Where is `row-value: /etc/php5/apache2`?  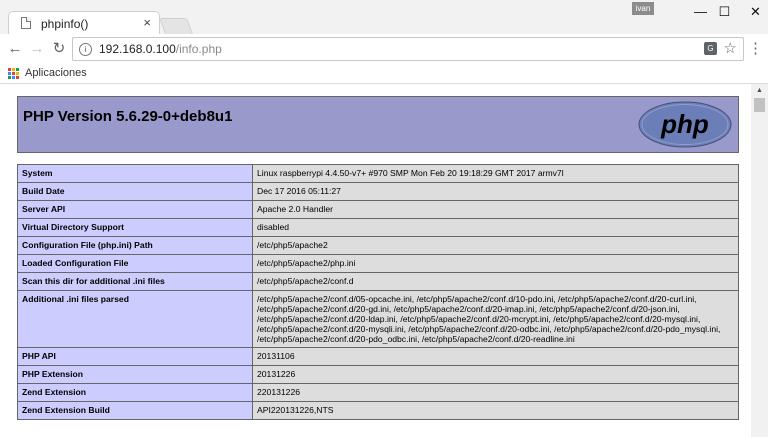
row-value: /etc/php5/apache2 is located at coordinates (495, 245).